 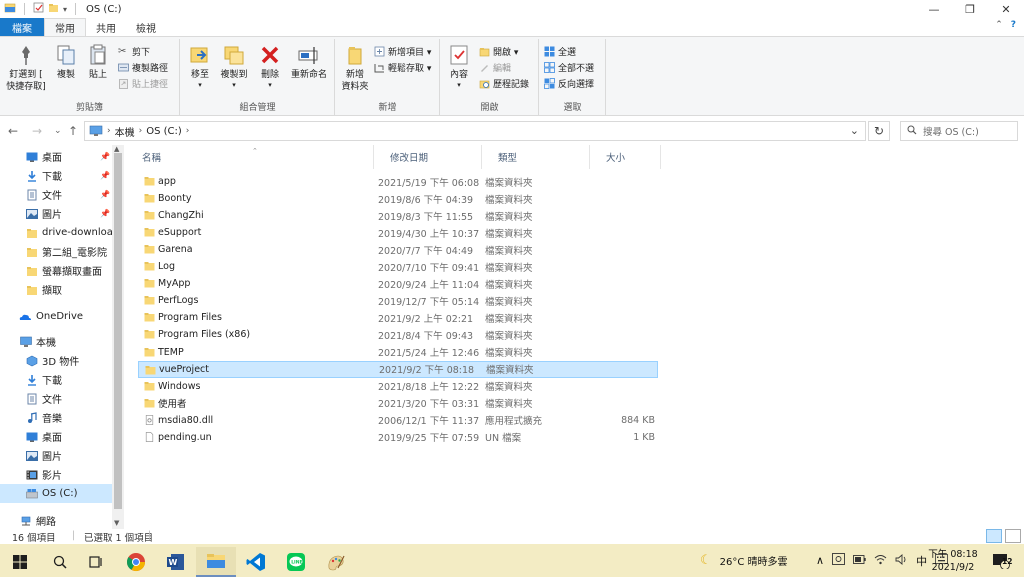 I want to click on back-button: ←, so click(x=13, y=131).